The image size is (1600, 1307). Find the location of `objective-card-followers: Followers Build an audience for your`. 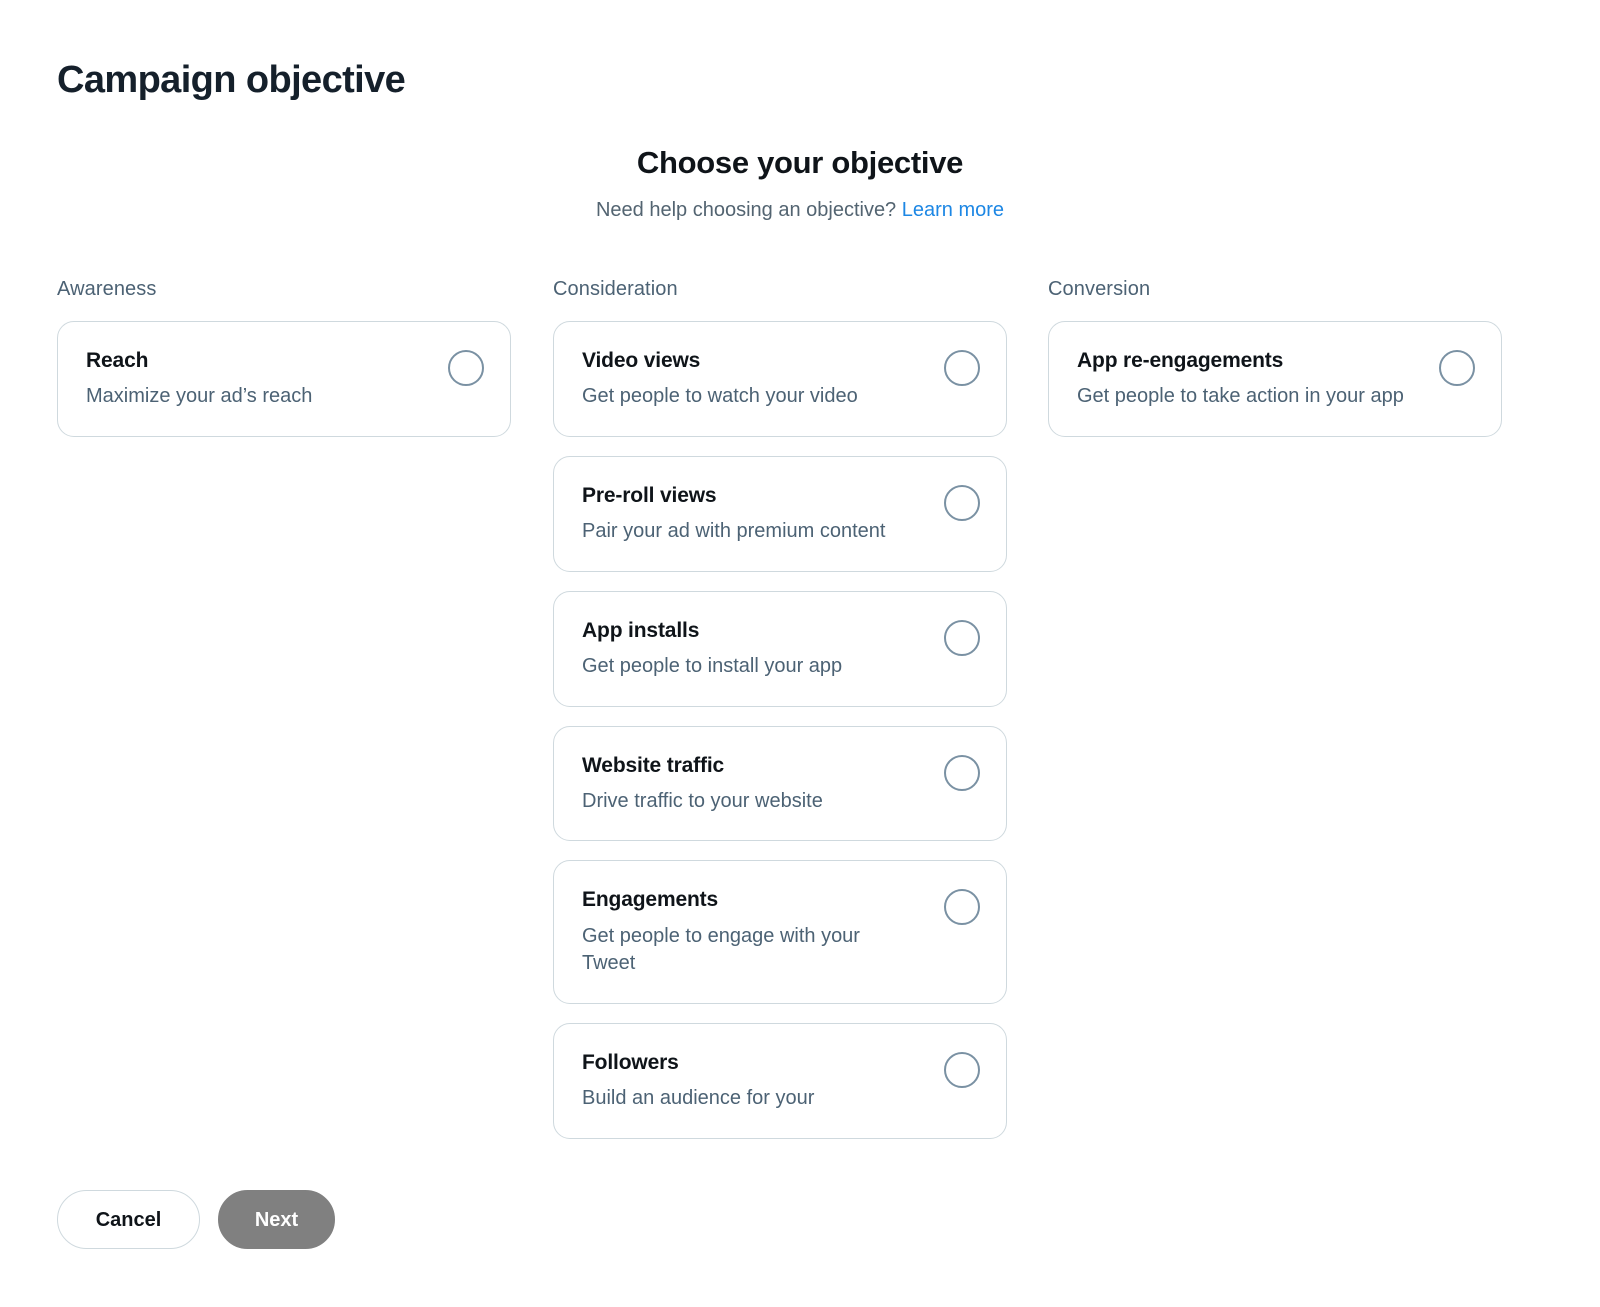

objective-card-followers: Followers Build an audience for your is located at coordinates (780, 1080).